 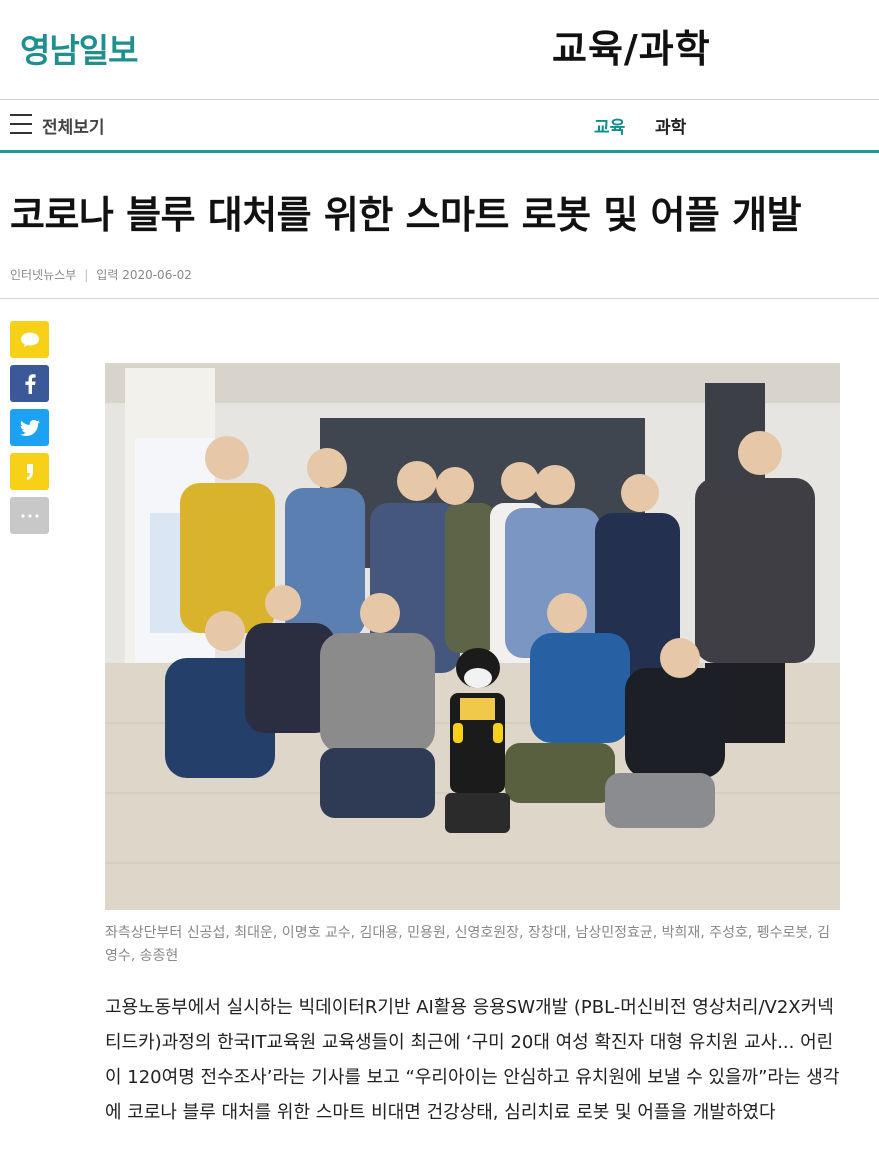 What do you see at coordinates (439, 298) in the screenshot?
I see `byline-divider` at bounding box center [439, 298].